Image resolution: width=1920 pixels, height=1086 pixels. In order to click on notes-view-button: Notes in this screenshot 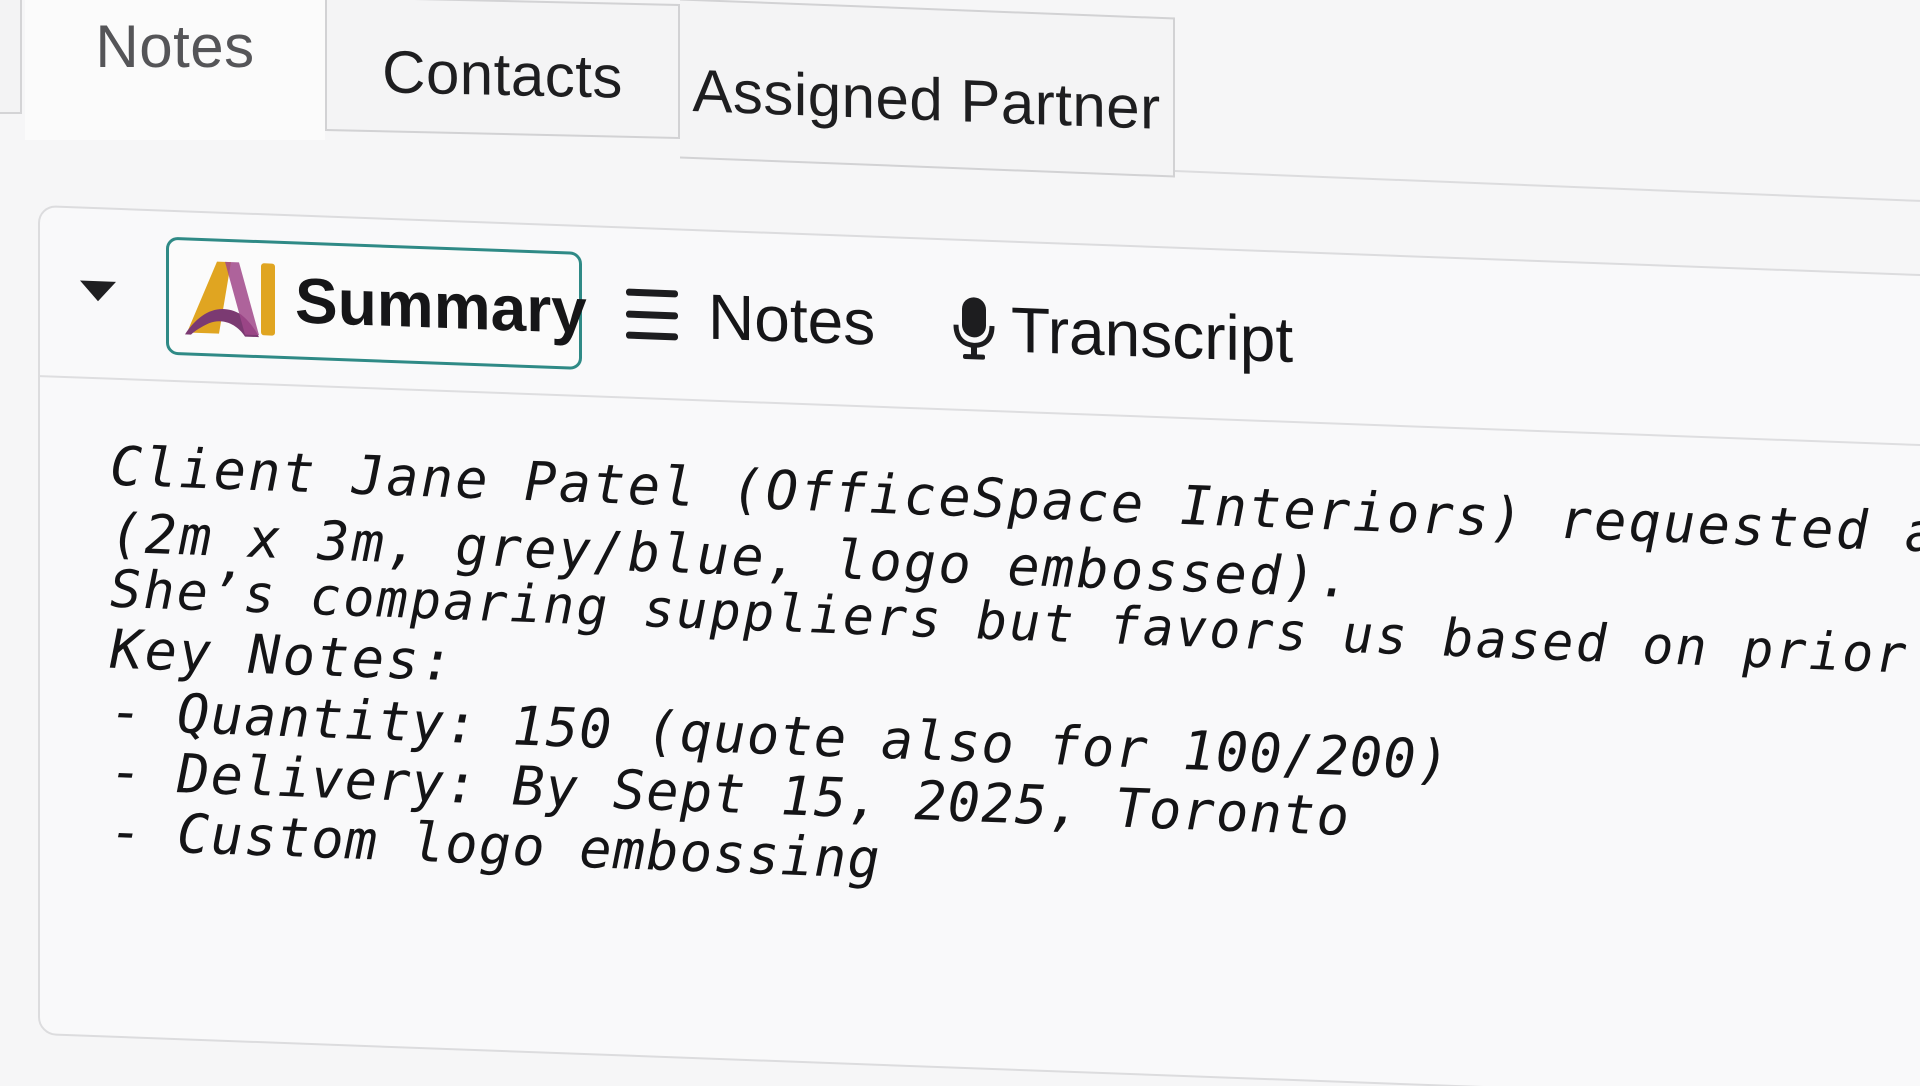, I will do `click(750, 318)`.